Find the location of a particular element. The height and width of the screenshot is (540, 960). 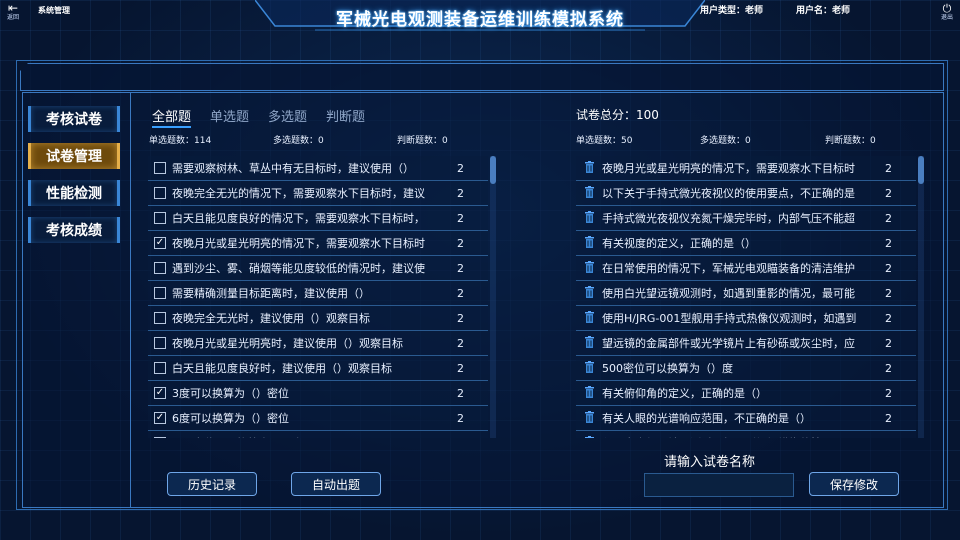

bank-question-row: ✓ 6度可以换算为（）密位 2 is located at coordinates (318, 418).